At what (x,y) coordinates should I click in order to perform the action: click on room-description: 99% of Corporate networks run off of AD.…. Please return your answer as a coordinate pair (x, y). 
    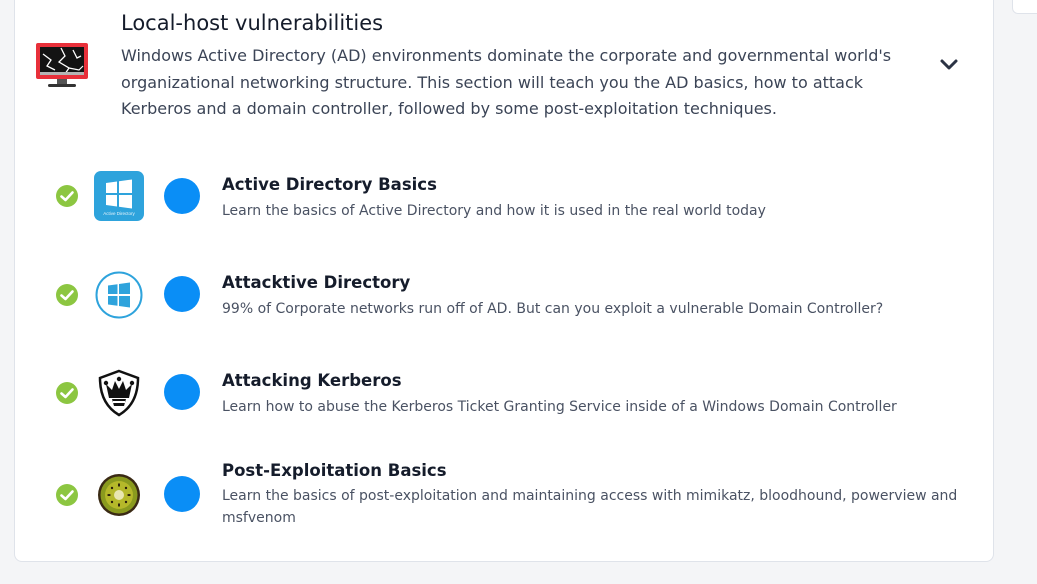
    Looking at the image, I should click on (553, 309).